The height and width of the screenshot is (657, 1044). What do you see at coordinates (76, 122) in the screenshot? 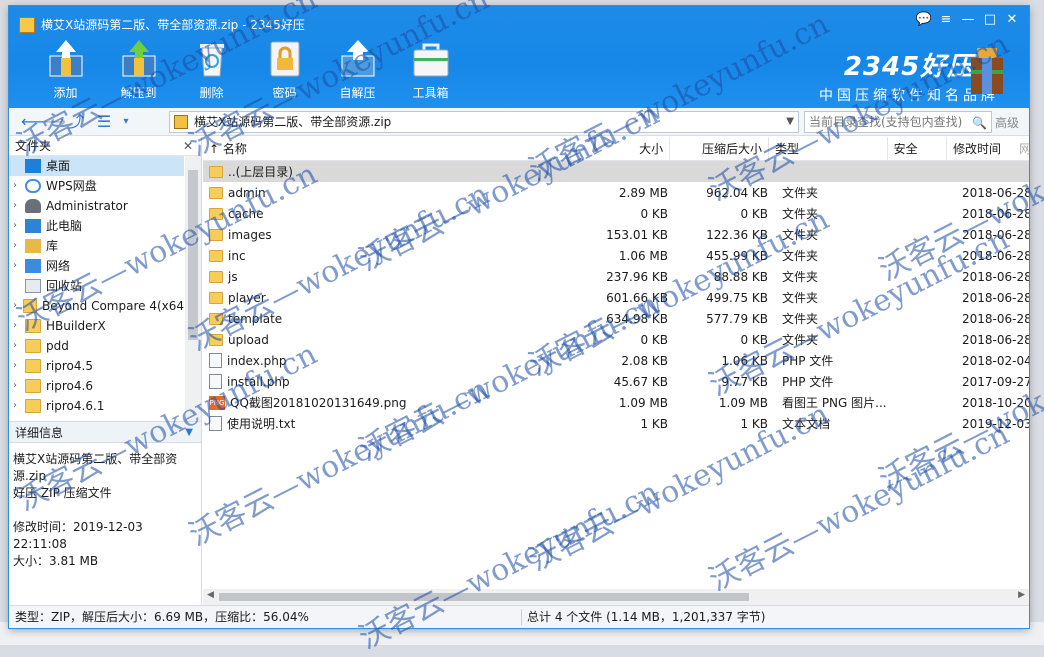
I see `up-folder-icon: ⤴` at bounding box center [76, 122].